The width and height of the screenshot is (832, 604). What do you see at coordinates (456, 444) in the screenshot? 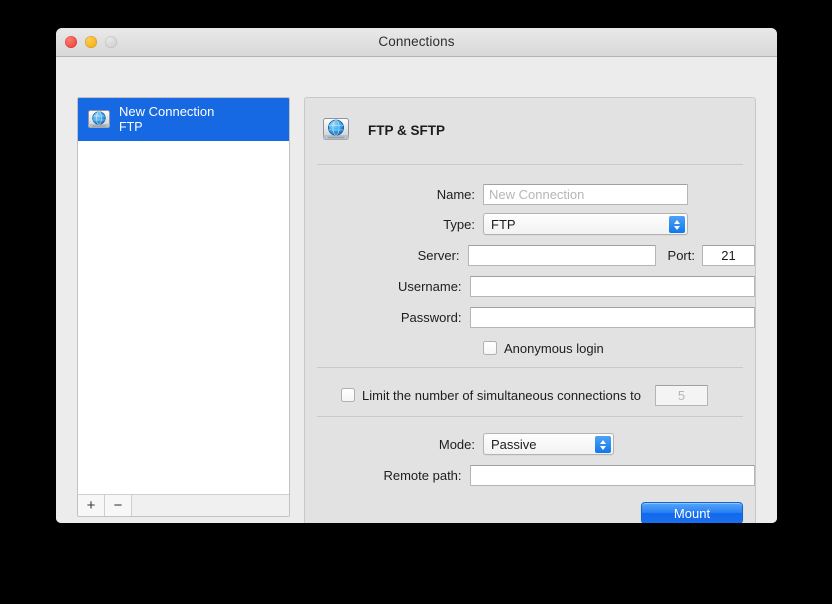
I see `mode-label: Mode:` at bounding box center [456, 444].